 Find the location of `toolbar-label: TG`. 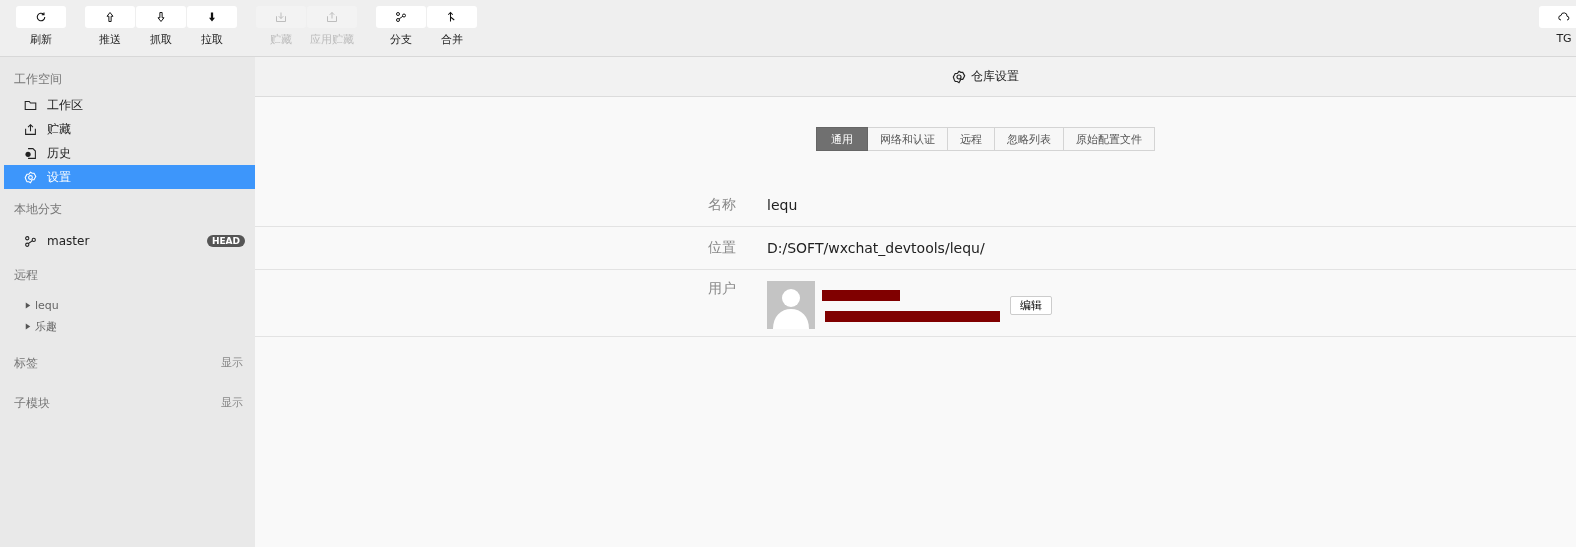

toolbar-label: TG is located at coordinates (1564, 38).